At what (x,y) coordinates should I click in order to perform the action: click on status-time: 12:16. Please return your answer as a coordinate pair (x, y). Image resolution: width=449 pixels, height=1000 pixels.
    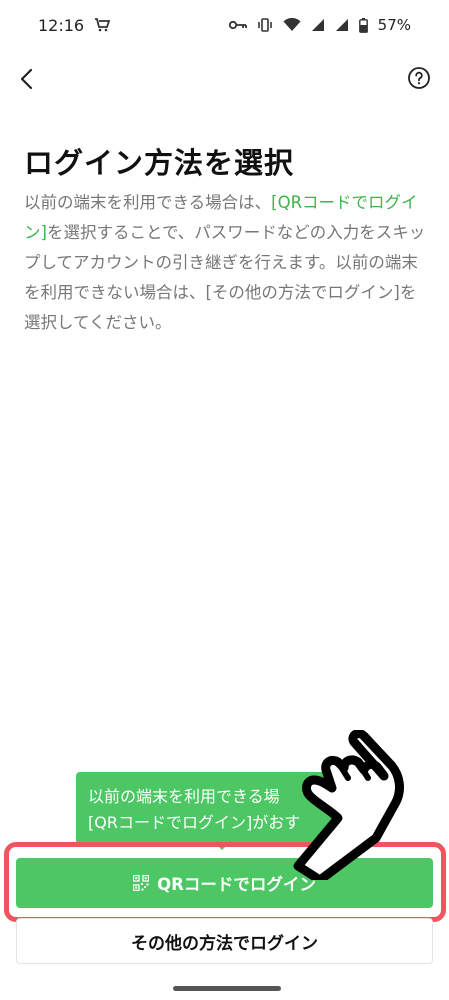
    Looking at the image, I should click on (61, 25).